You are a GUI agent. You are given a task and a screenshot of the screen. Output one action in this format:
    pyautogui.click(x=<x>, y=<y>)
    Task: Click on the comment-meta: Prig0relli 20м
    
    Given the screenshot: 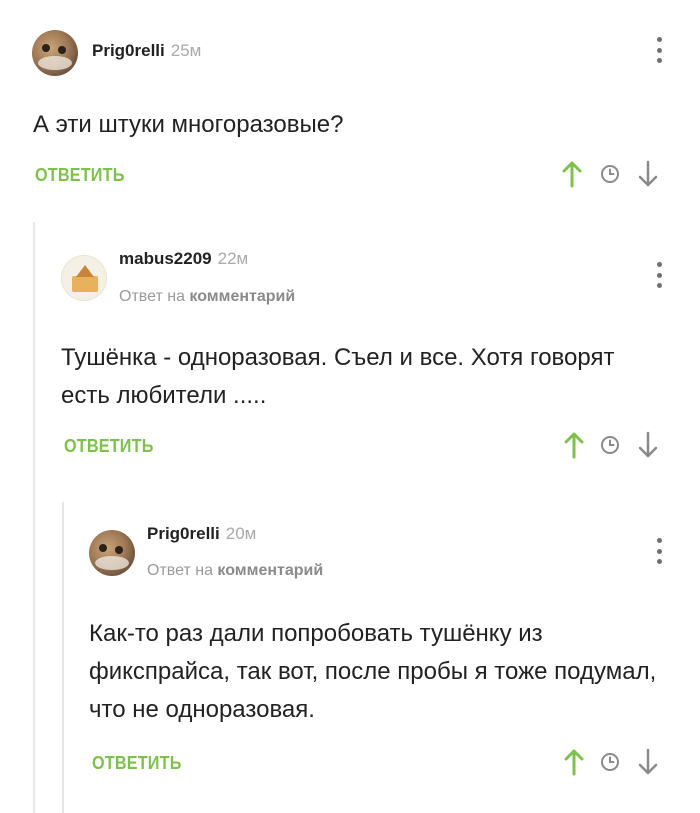 What is the action you would take?
    pyautogui.click(x=201, y=534)
    